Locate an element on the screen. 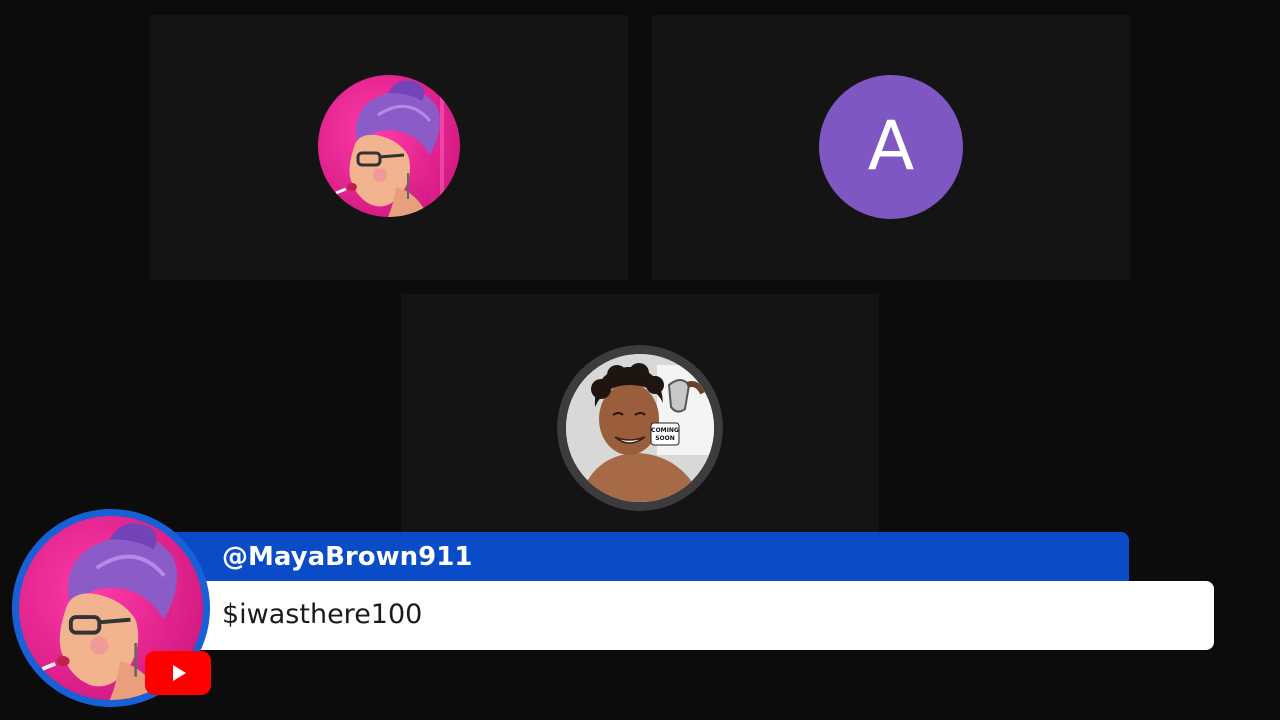 The width and height of the screenshot is (1280, 720). avatar-letter: A is located at coordinates (891, 146).